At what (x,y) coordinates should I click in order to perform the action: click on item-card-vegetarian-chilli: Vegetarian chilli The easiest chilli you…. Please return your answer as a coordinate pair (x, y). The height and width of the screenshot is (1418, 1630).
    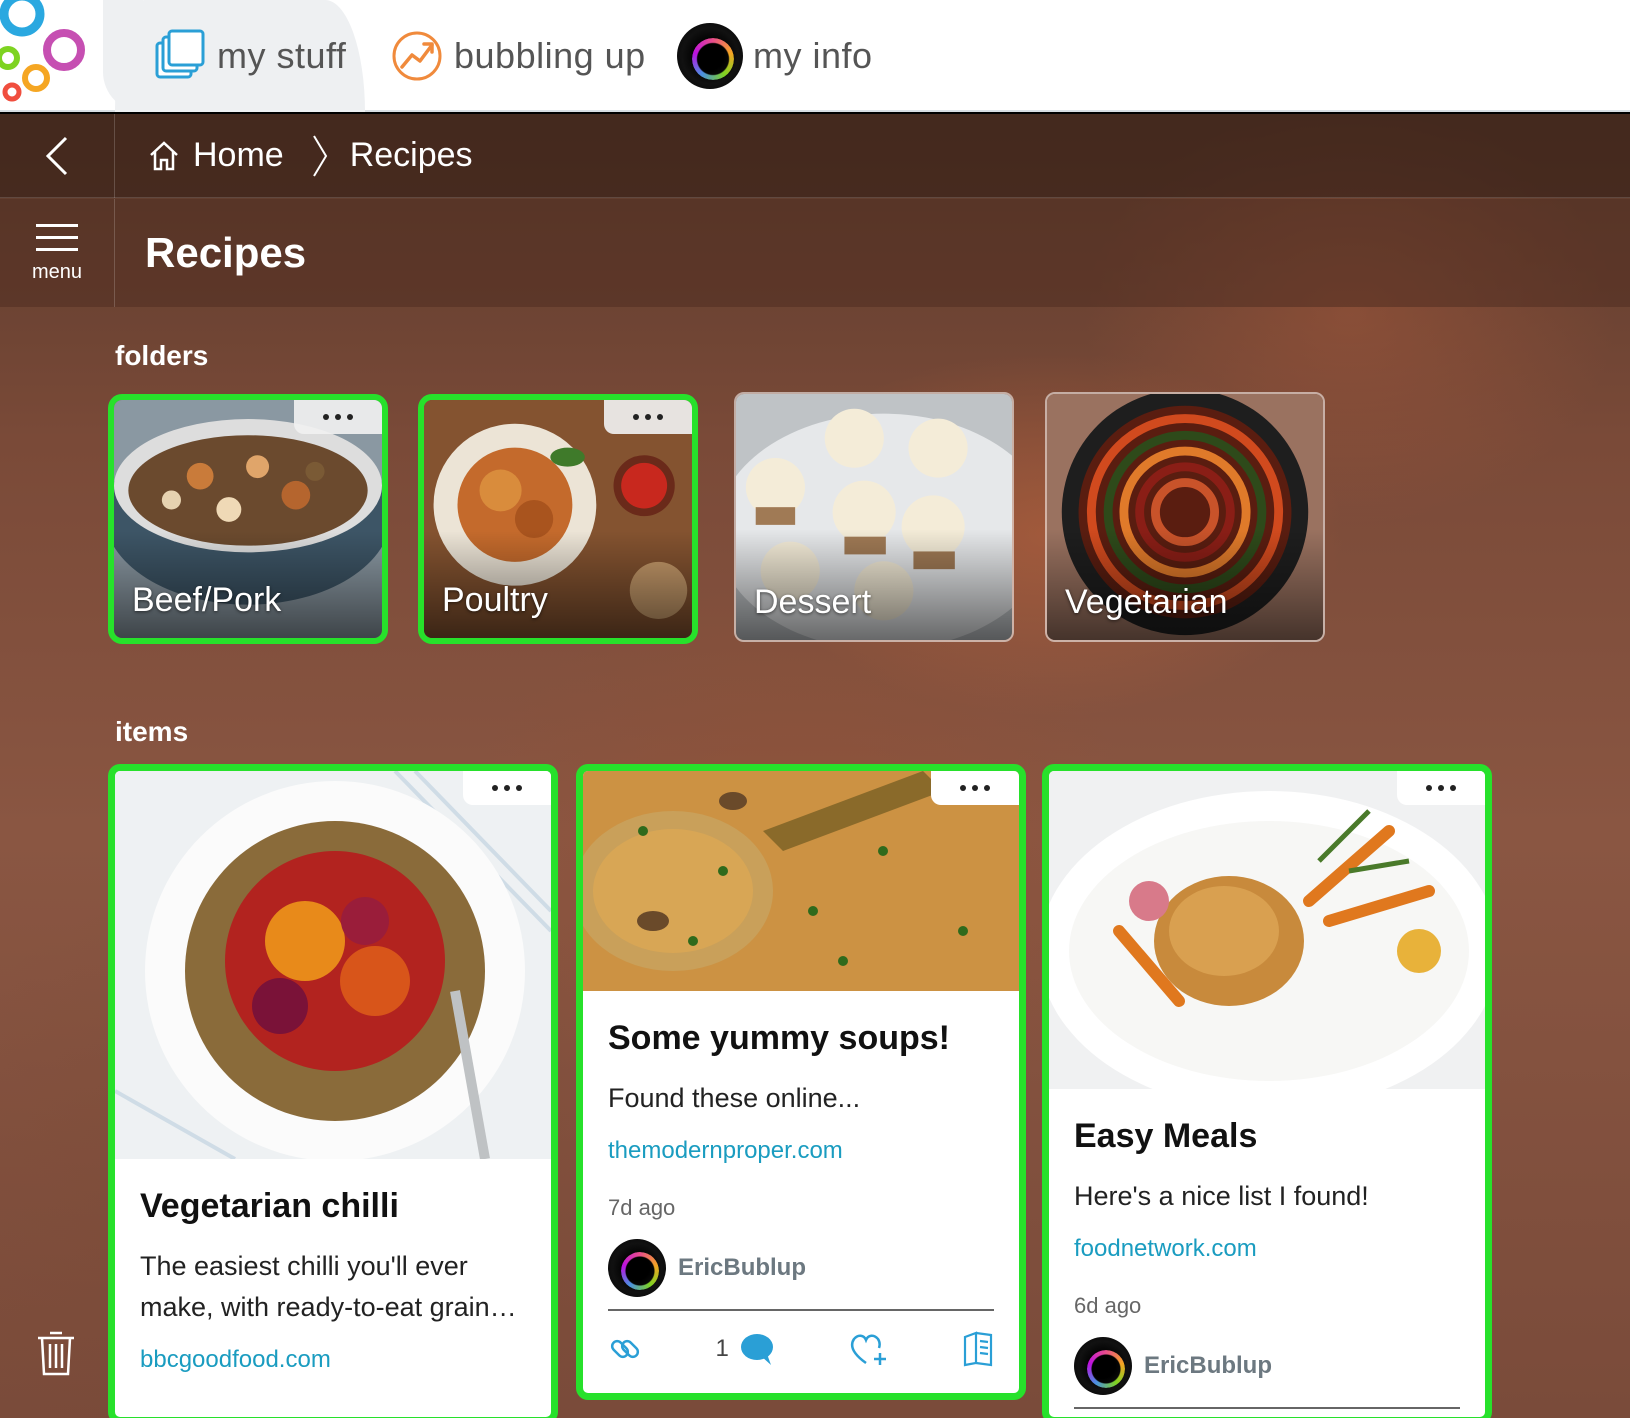
    Looking at the image, I should click on (333, 1091).